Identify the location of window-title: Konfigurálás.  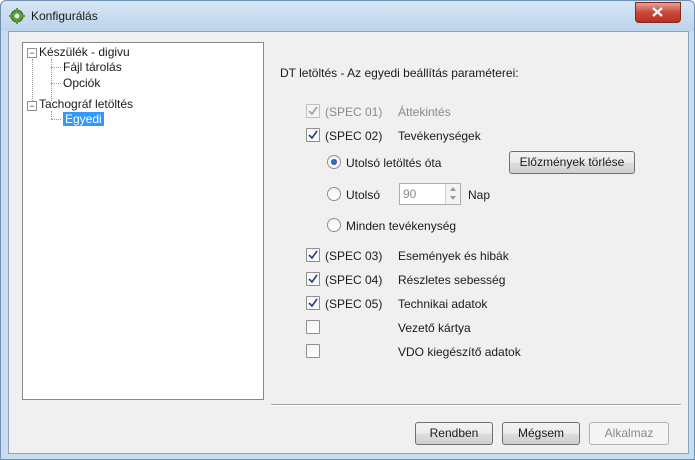
(64, 16).